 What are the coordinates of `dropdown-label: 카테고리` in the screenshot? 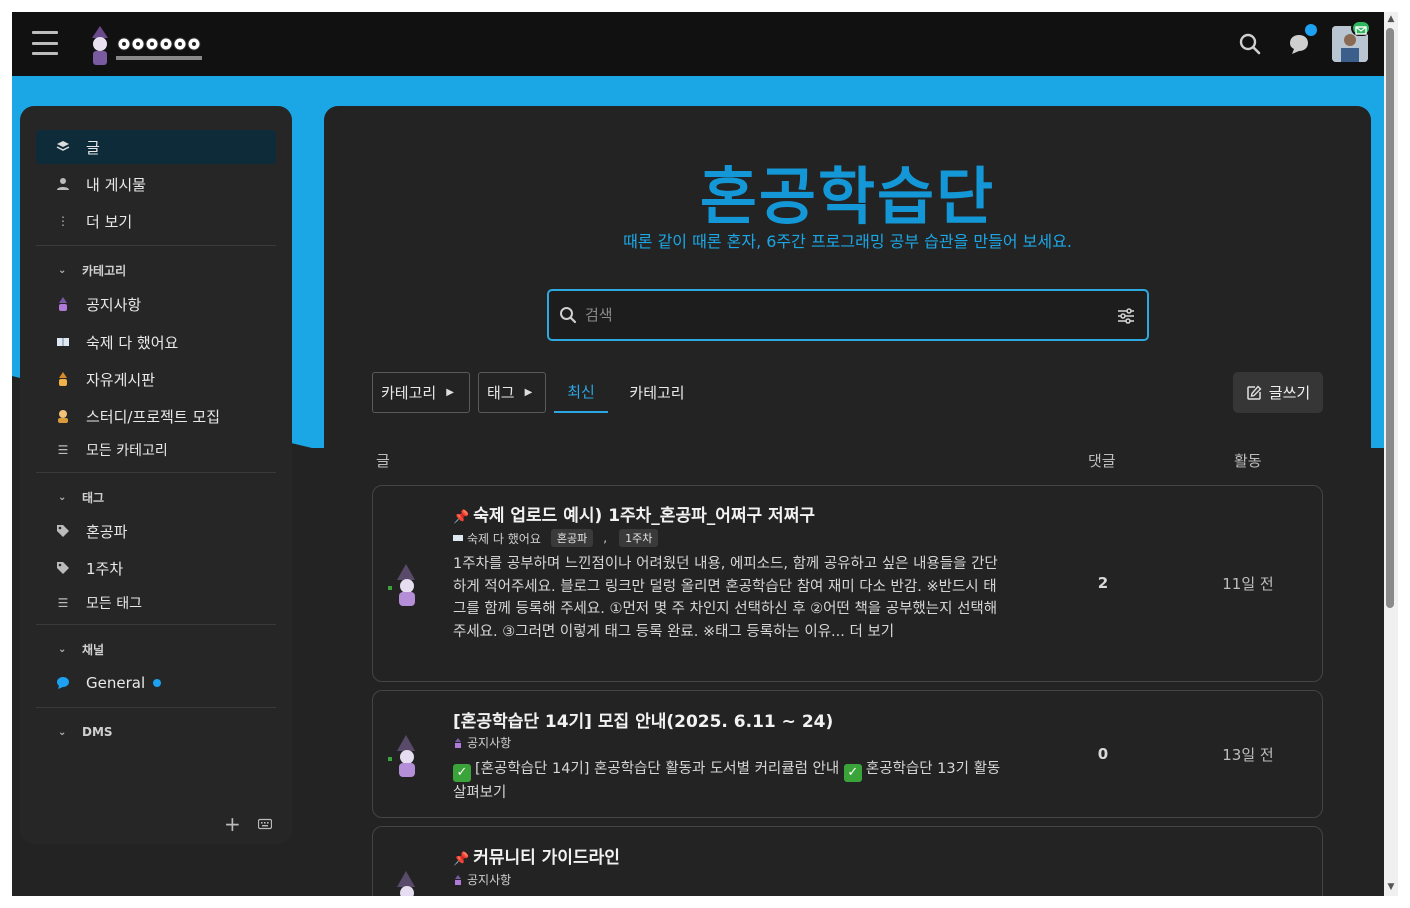 It's located at (409, 393).